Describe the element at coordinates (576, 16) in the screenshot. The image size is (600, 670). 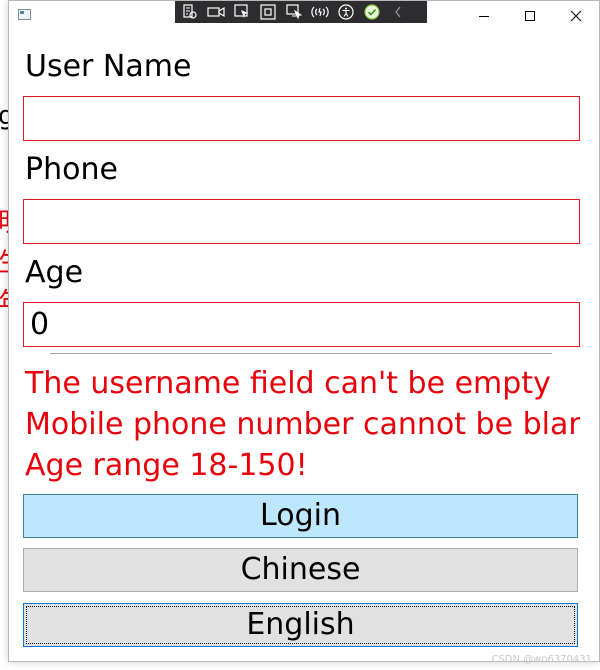
I see `close-button` at that location.